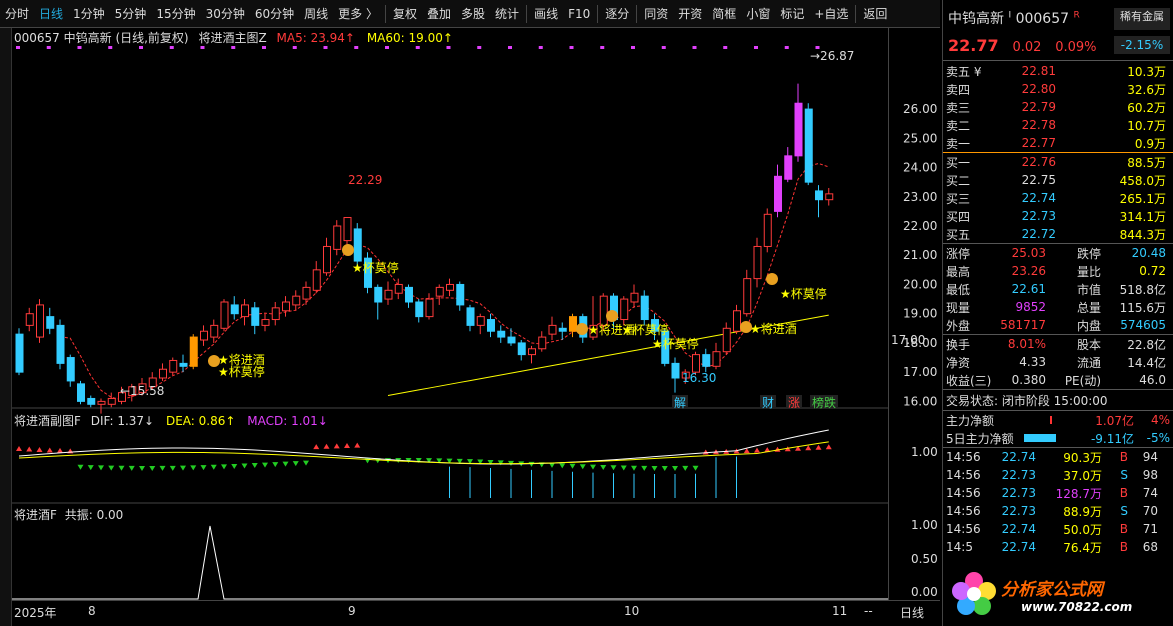 Image resolution: width=1173 pixels, height=626 pixels. I want to click on tick-volume: 128.7万, so click(1078, 493).